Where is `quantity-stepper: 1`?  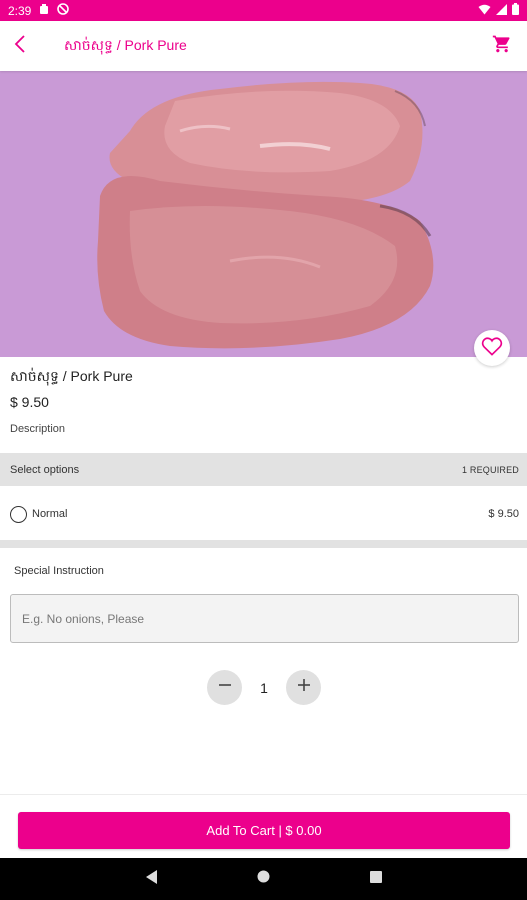
quantity-stepper: 1 is located at coordinates (264, 687).